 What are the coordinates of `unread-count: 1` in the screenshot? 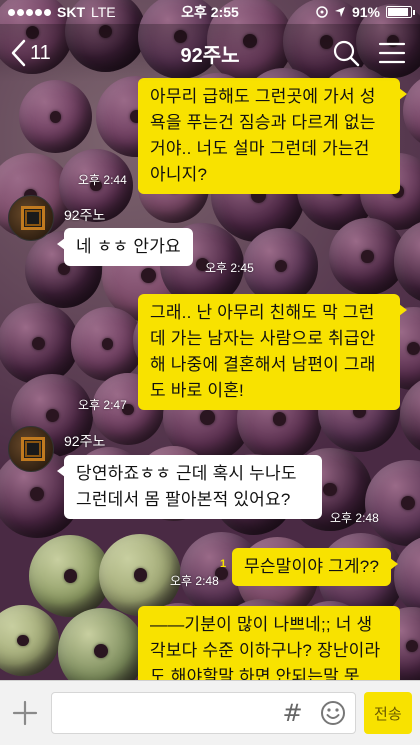 It's located at (223, 564).